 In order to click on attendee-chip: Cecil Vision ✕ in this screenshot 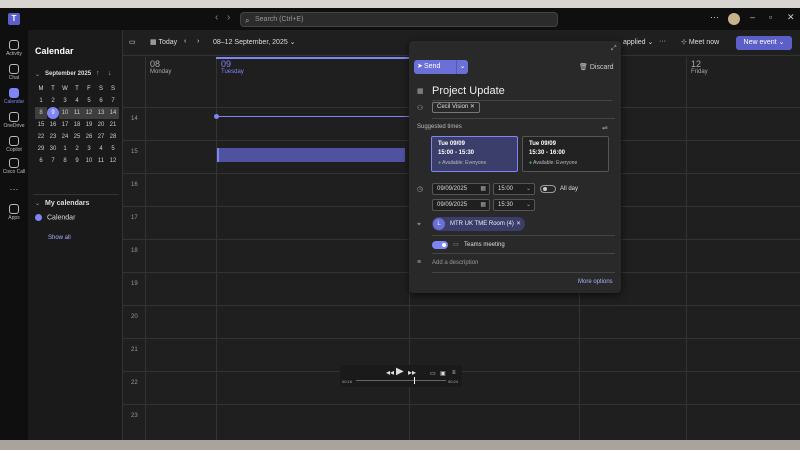, I will do `click(456, 107)`.